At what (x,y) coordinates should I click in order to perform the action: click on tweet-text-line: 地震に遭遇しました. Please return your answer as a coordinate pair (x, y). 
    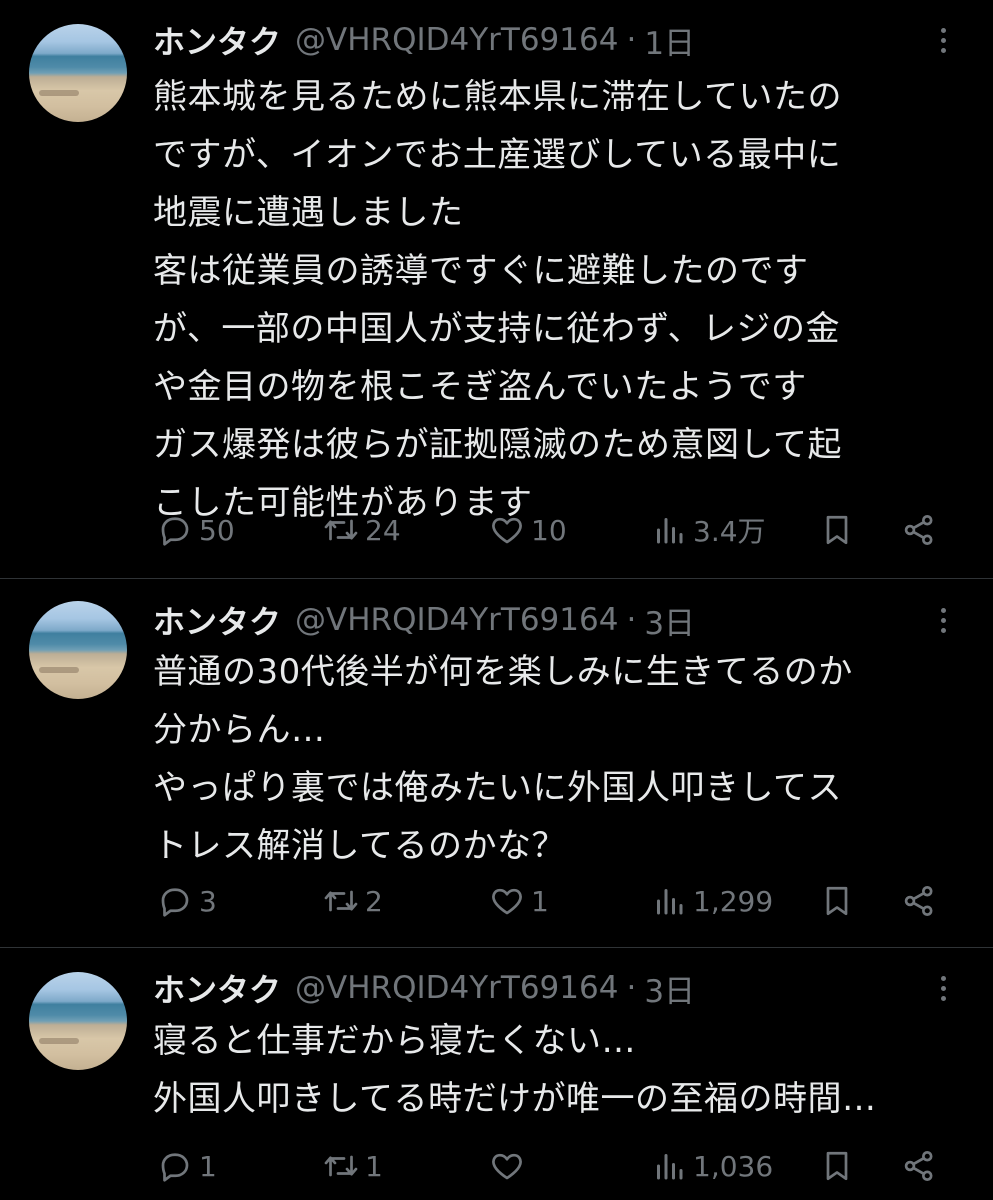
    Looking at the image, I should click on (308, 213).